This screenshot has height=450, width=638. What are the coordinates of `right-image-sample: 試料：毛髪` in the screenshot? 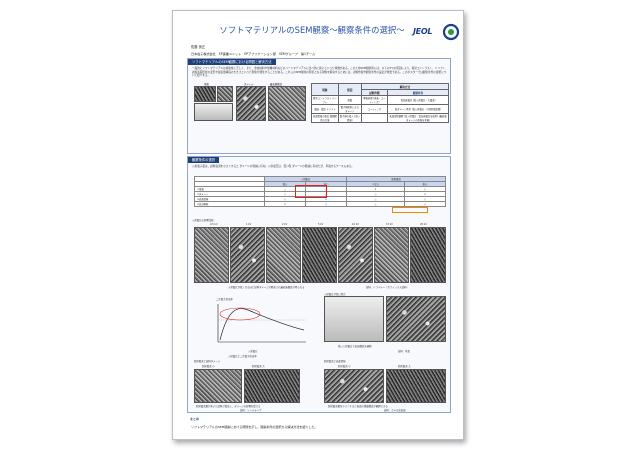 It's located at (404, 351).